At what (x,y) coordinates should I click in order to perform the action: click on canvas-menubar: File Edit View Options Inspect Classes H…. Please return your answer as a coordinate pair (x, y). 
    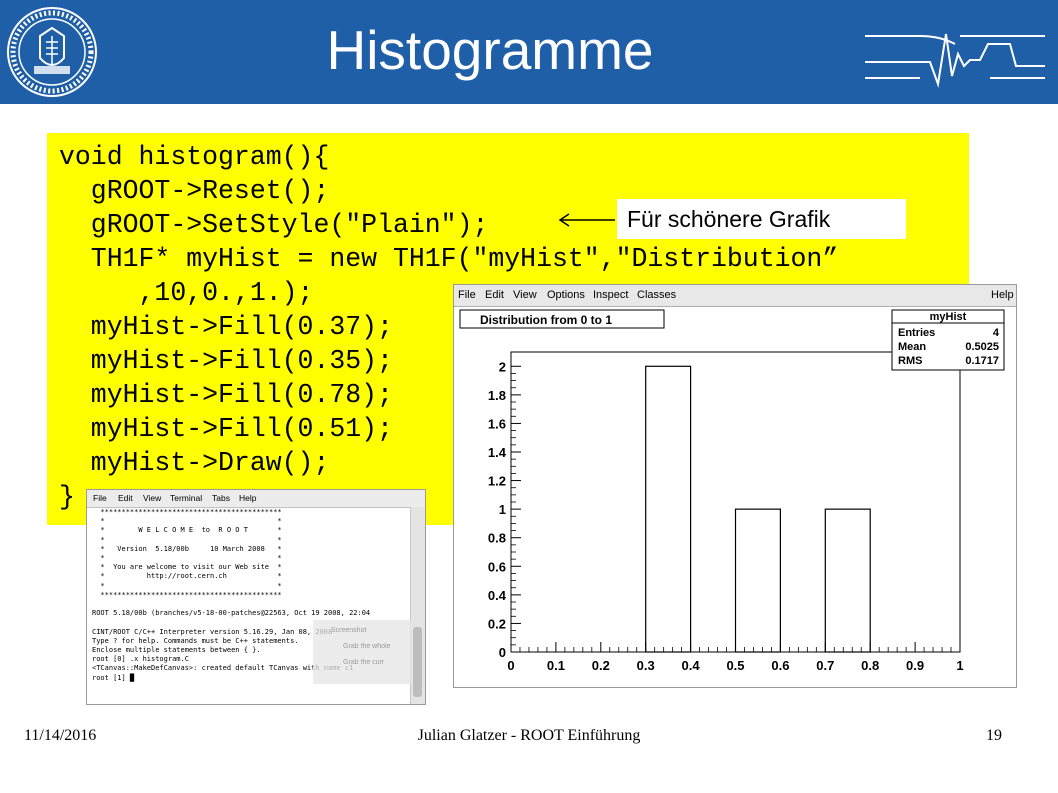
    Looking at the image, I should click on (735, 296).